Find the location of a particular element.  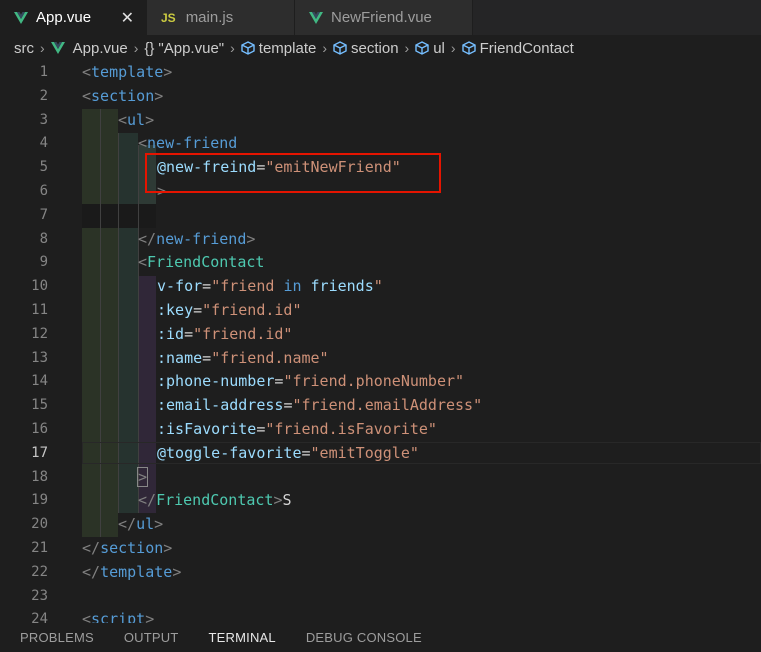

tab-problems: PROBLEMS is located at coordinates (57, 637).